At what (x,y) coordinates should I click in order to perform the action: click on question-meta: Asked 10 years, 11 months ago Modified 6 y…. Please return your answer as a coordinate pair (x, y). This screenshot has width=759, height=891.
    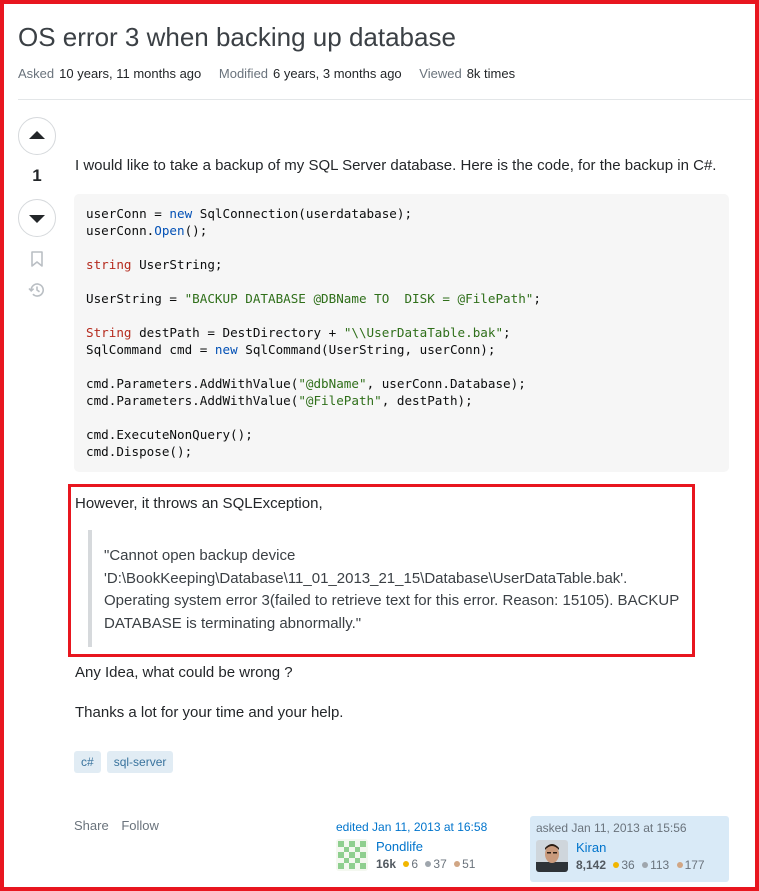
    Looking at the image, I should click on (273, 73).